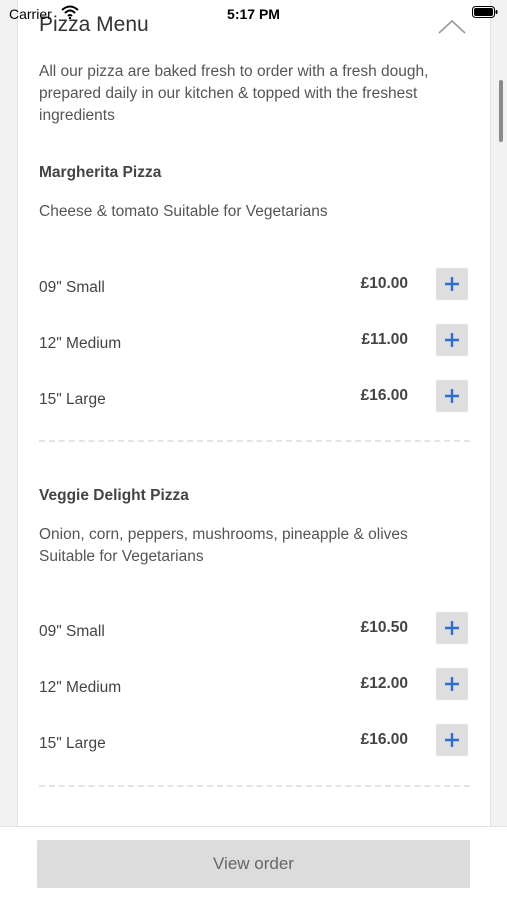  I want to click on size-row: 09" Small £10.00, so click(254, 285).